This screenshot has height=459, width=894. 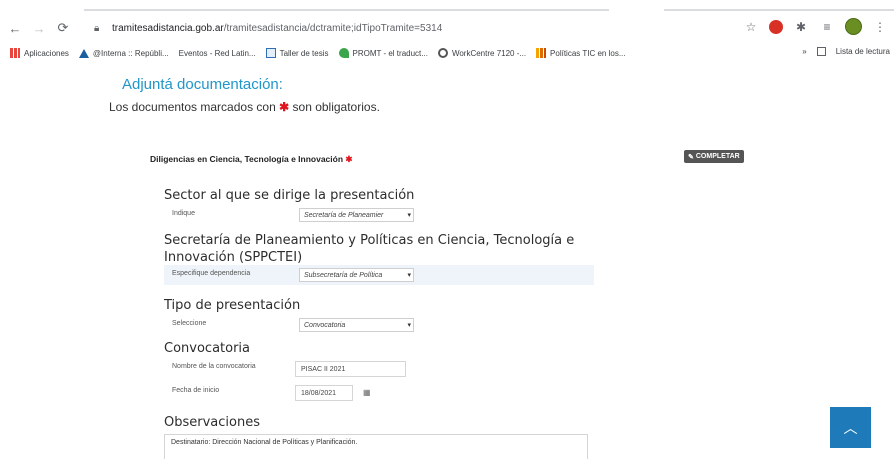 What do you see at coordinates (63, 28) in the screenshot?
I see `reload-icon: ⟳` at bounding box center [63, 28].